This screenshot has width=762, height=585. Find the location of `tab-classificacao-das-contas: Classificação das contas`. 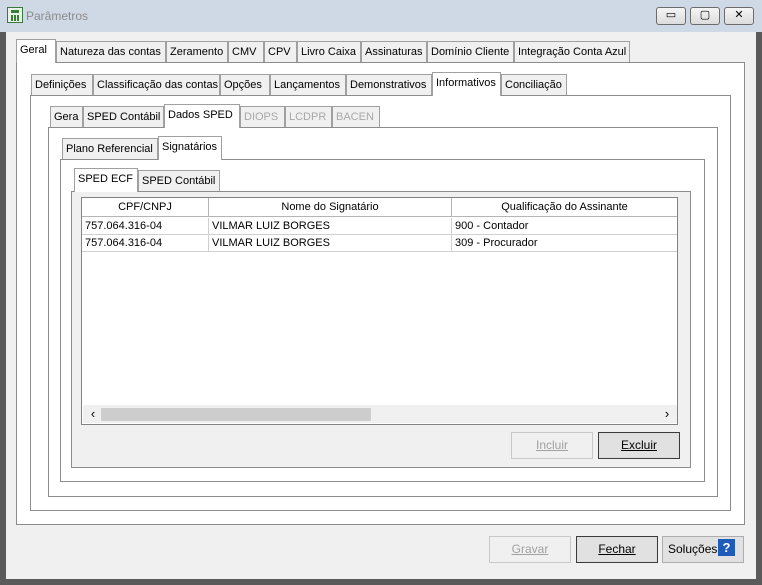

tab-classificacao-das-contas: Classificação das contas is located at coordinates (156, 85).